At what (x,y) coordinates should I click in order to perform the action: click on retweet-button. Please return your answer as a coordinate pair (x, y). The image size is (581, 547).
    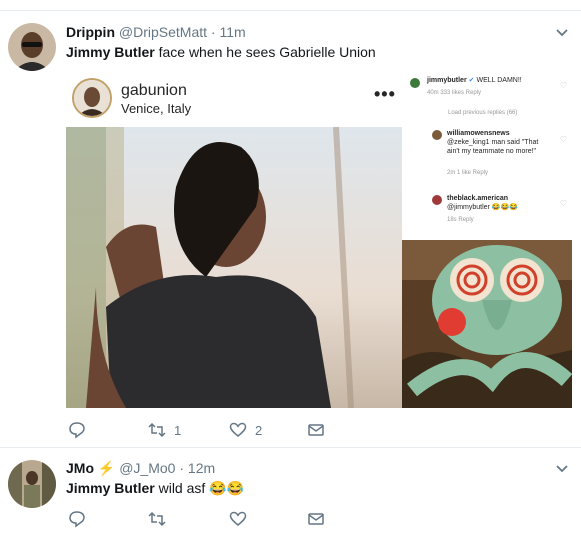
    Looking at the image, I should click on (157, 519).